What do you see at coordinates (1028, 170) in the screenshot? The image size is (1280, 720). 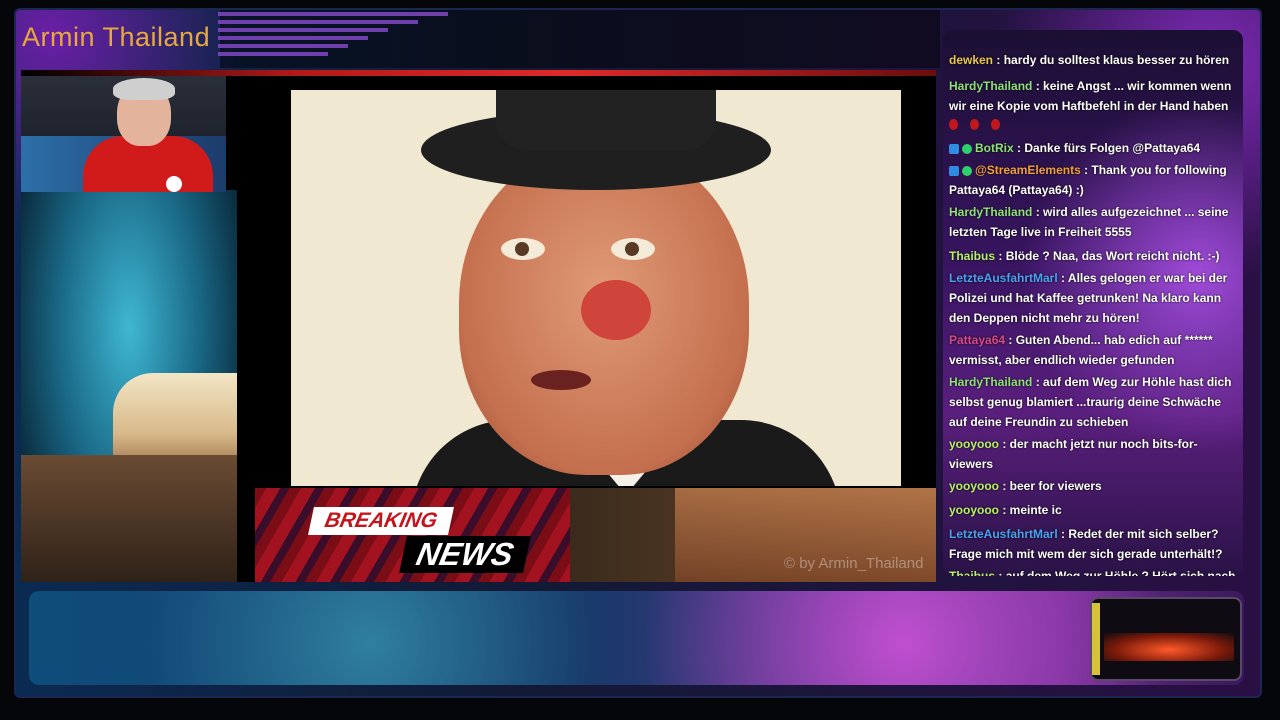 I see `chat-username: @StreamElements` at bounding box center [1028, 170].